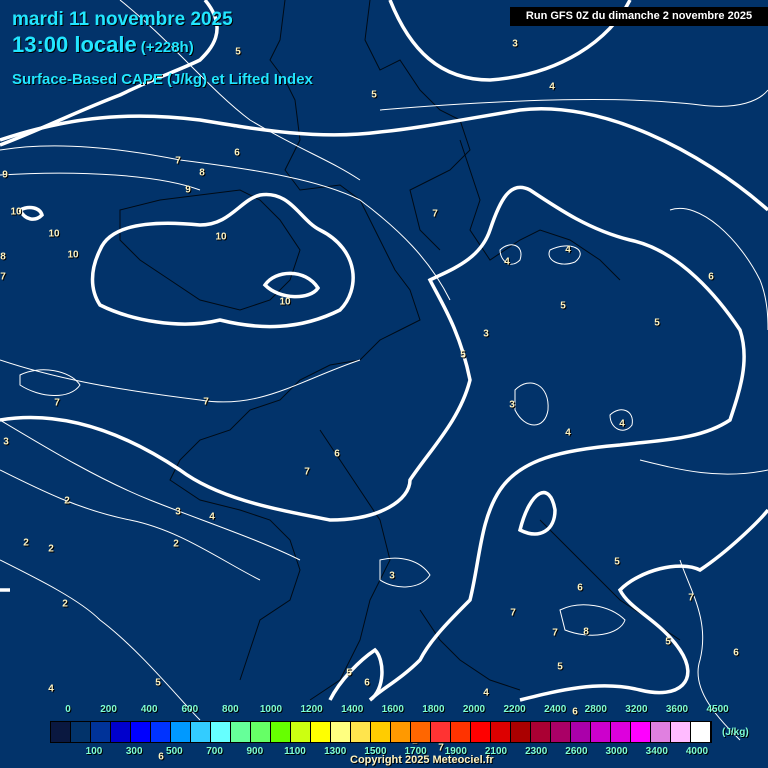 This screenshot has height=768, width=768. I want to click on local-time: 13:00 locale, so click(74, 44).